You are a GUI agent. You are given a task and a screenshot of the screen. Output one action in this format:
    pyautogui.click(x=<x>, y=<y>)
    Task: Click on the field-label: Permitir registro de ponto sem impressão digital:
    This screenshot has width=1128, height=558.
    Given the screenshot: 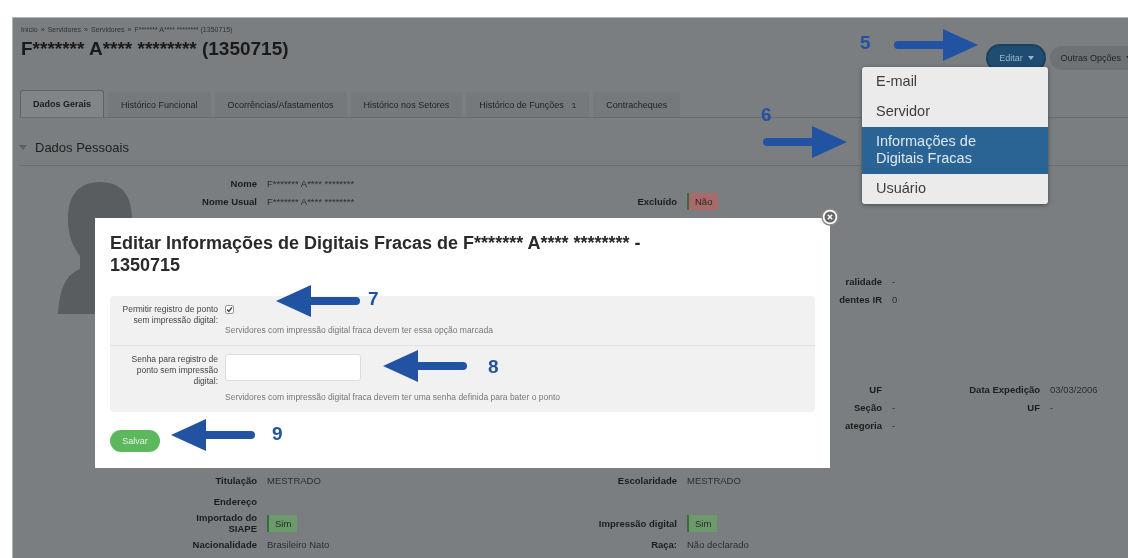 What is the action you would take?
    pyautogui.click(x=170, y=315)
    